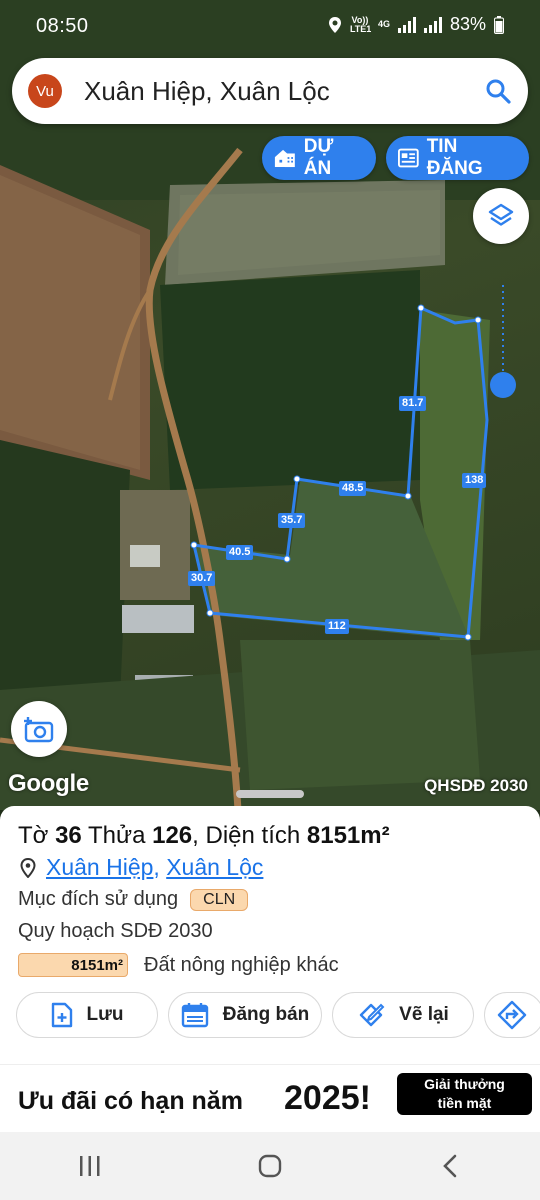  I want to click on pin-icon, so click(28, 867).